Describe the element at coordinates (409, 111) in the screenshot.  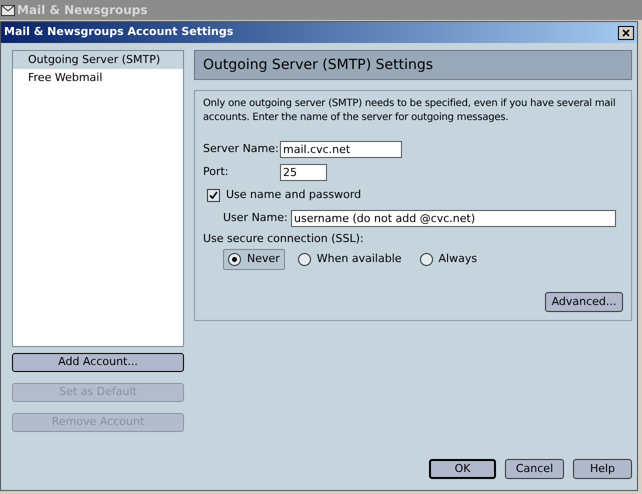
I see `description-text: Only one outgoing server (SMTP) needs to be specified, even if you have several mail accounts. Enter the name of the server for outgoing messages.` at that location.